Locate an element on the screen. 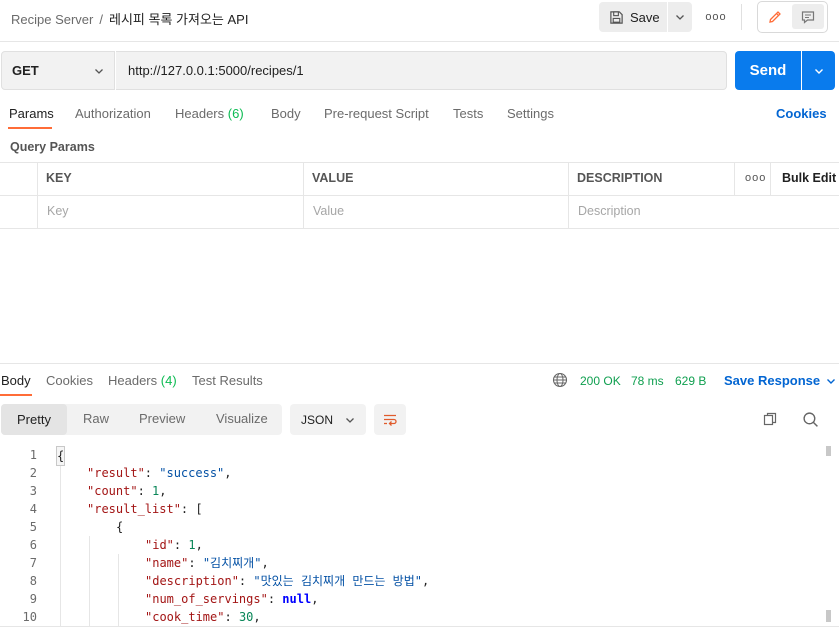  tab-authorization: Authorization is located at coordinates (113, 113).